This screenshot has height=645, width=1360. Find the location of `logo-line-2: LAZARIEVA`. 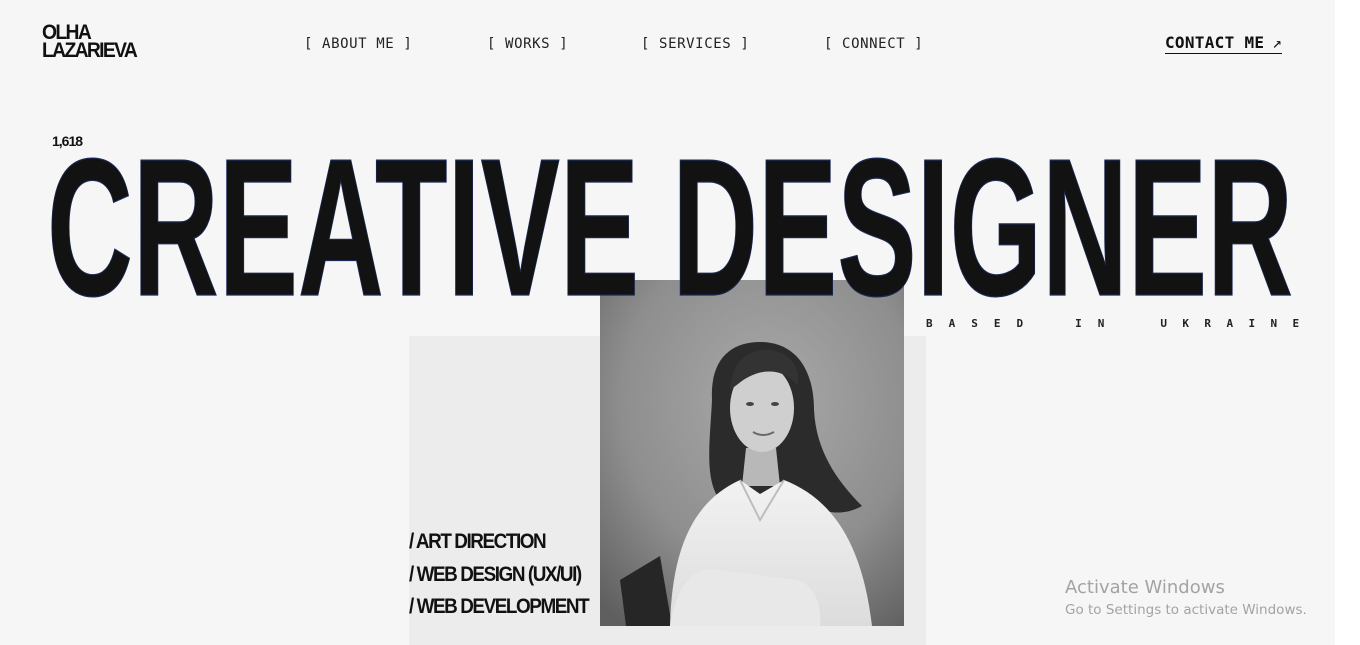

logo-line-2: LAZARIEVA is located at coordinates (90, 50).